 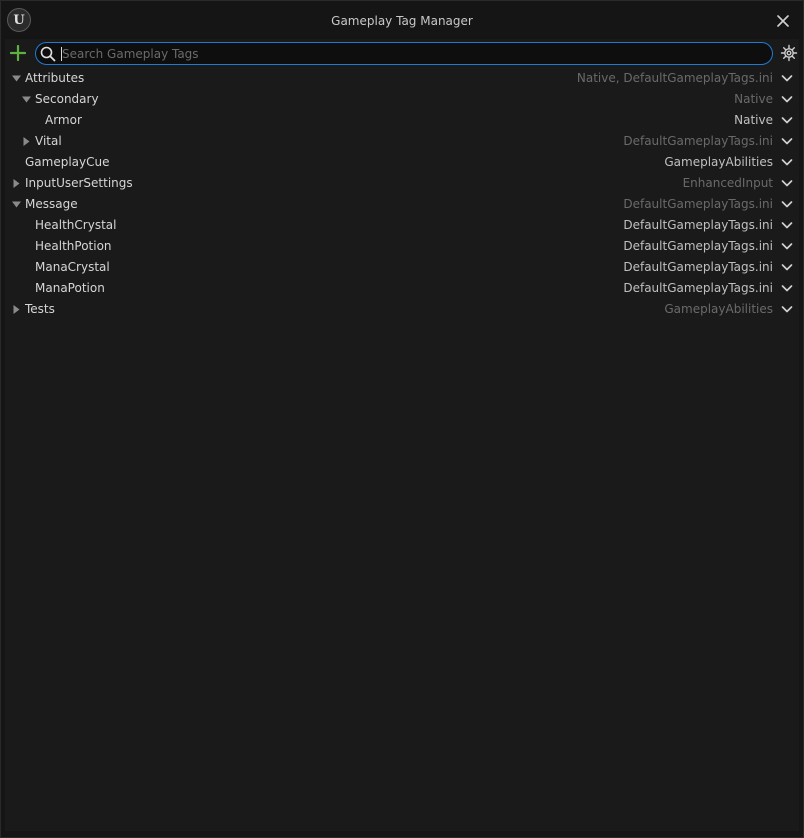 I want to click on plus-icon, so click(x=18, y=53).